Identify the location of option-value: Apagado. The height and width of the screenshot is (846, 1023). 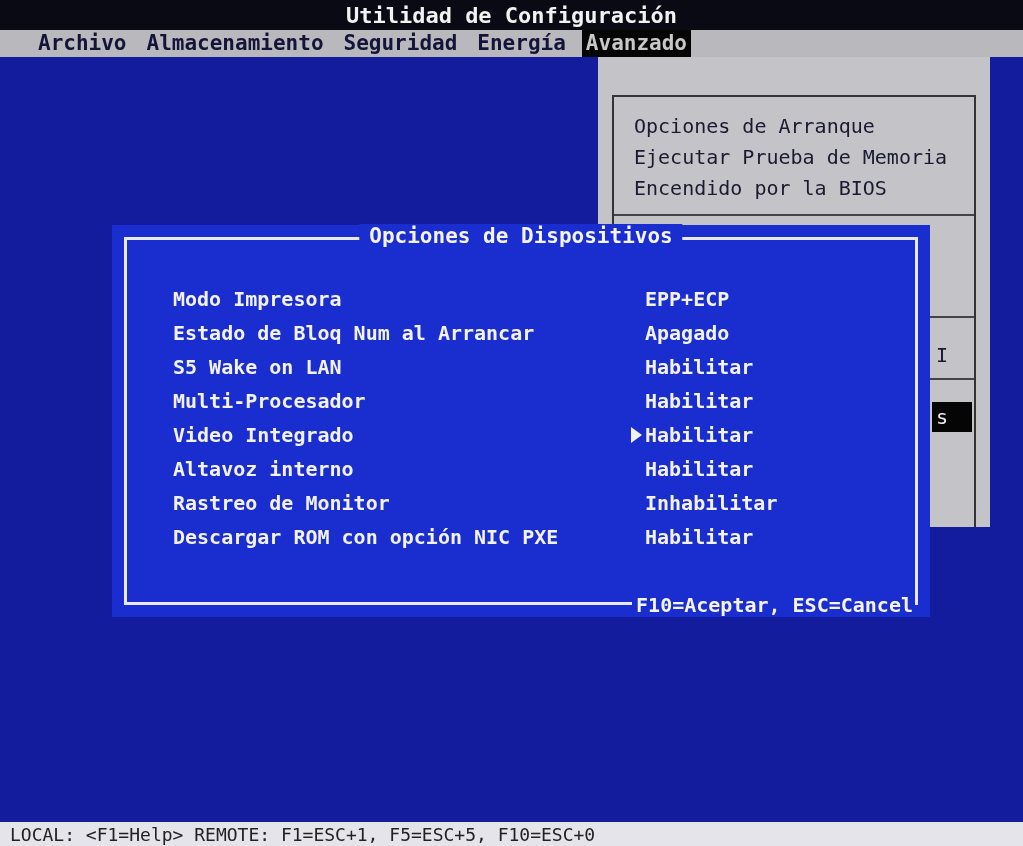
(687, 333).